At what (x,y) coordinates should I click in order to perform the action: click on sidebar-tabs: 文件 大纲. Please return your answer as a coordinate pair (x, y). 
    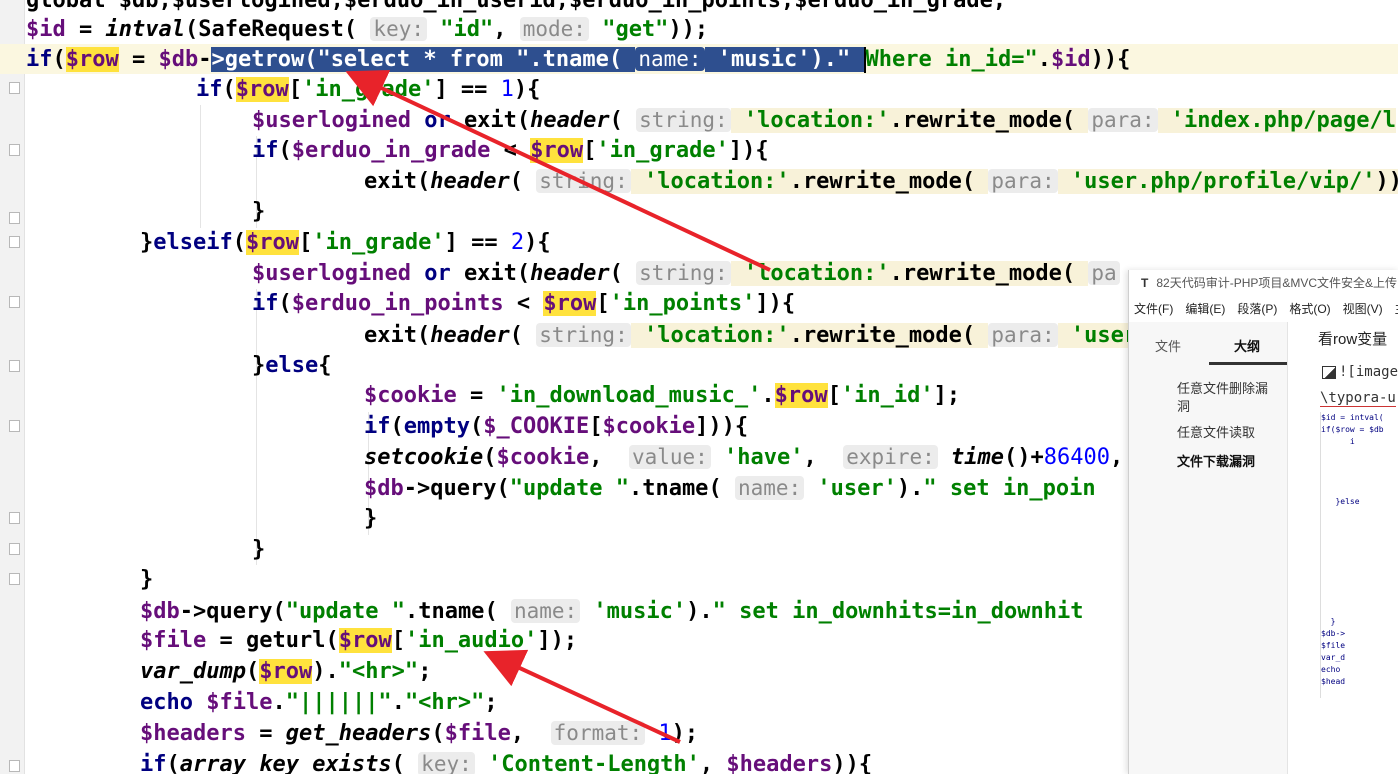
    Looking at the image, I should click on (1208, 343).